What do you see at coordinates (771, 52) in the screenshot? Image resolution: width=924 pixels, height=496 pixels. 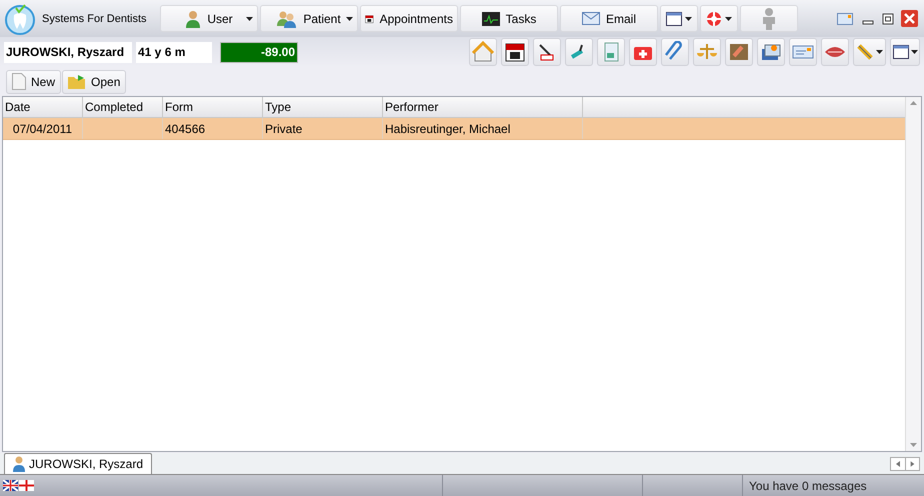 I see `photo-stack-tool-button` at bounding box center [771, 52].